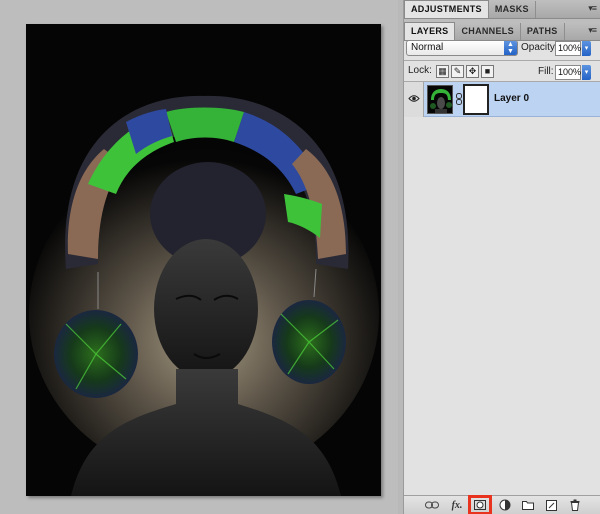 The height and width of the screenshot is (514, 600). I want to click on blend-mode-select: Normal ▲ ▼, so click(462, 48).